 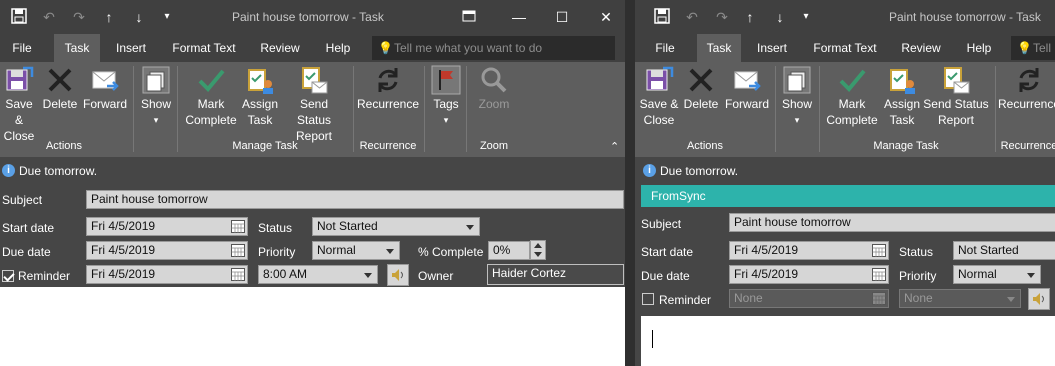 I want to click on chevron-up-icon, so click(x=538, y=245).